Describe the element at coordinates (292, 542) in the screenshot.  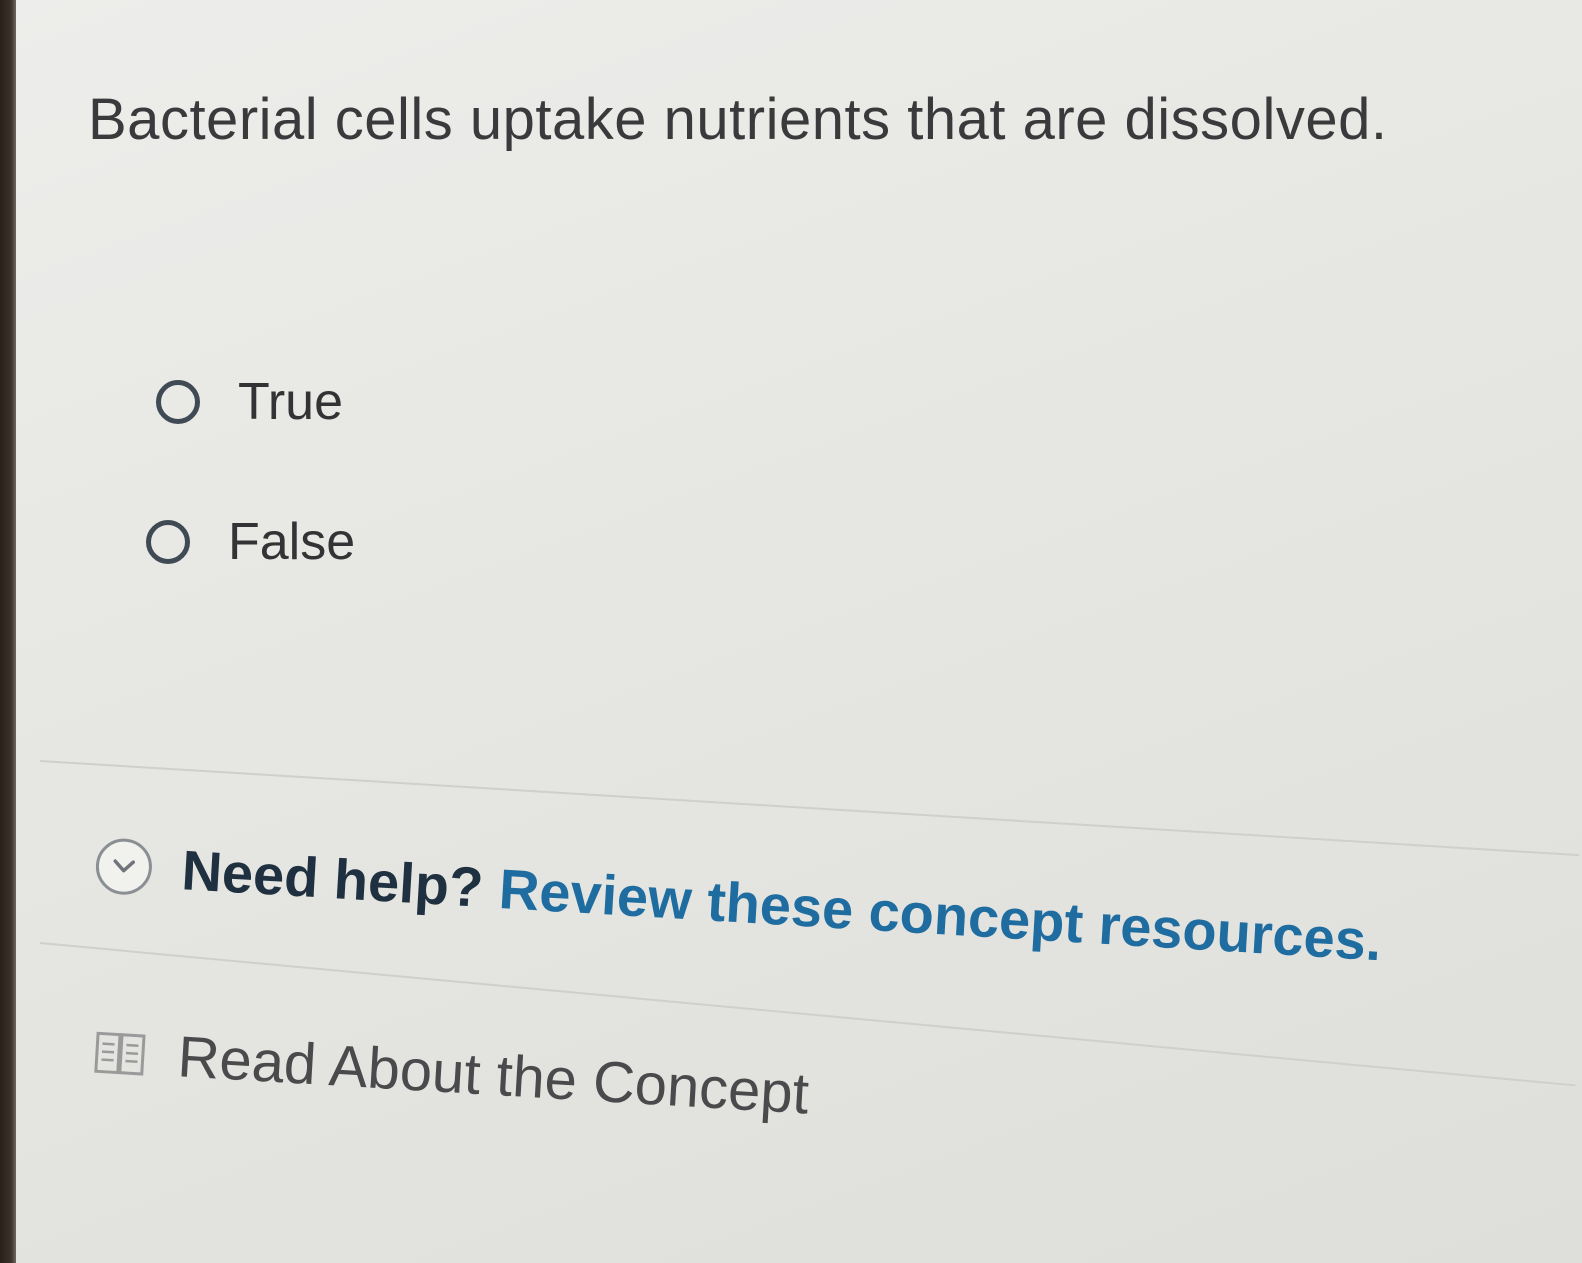
I see `option-label-false: False` at that location.